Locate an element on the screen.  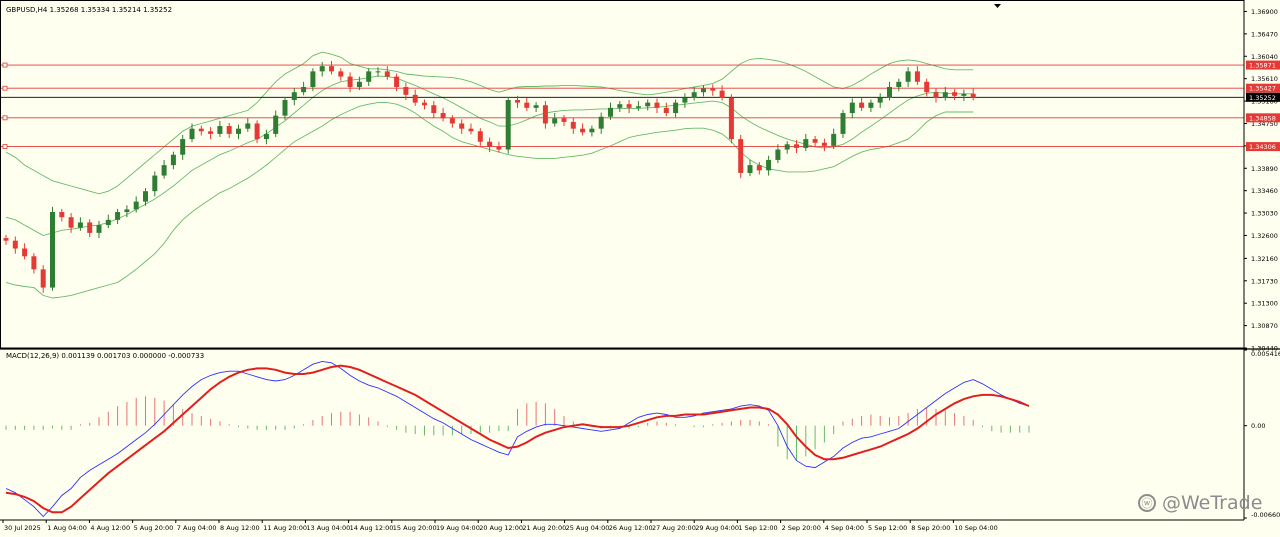
time-tick-label-6: 11 Aug 20:00 is located at coordinates (285, 528).